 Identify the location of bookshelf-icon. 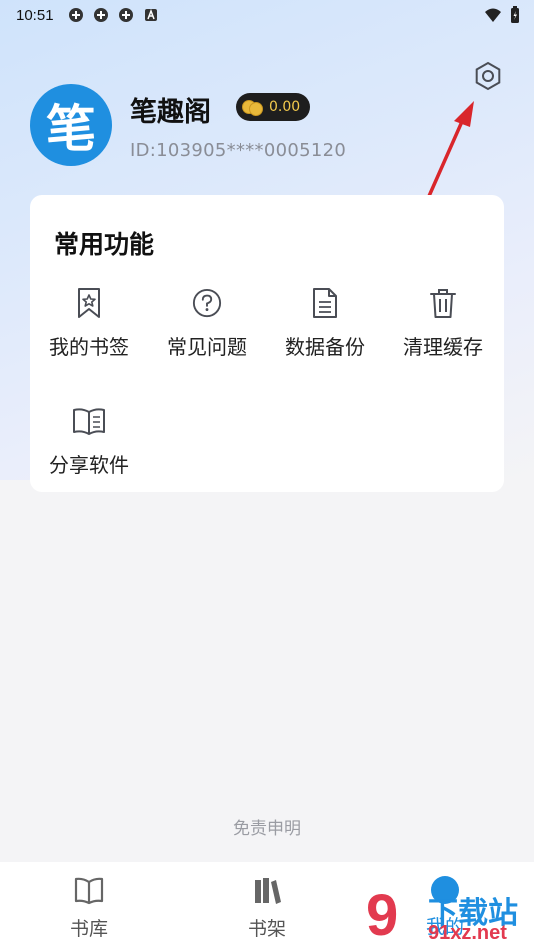
(268, 891).